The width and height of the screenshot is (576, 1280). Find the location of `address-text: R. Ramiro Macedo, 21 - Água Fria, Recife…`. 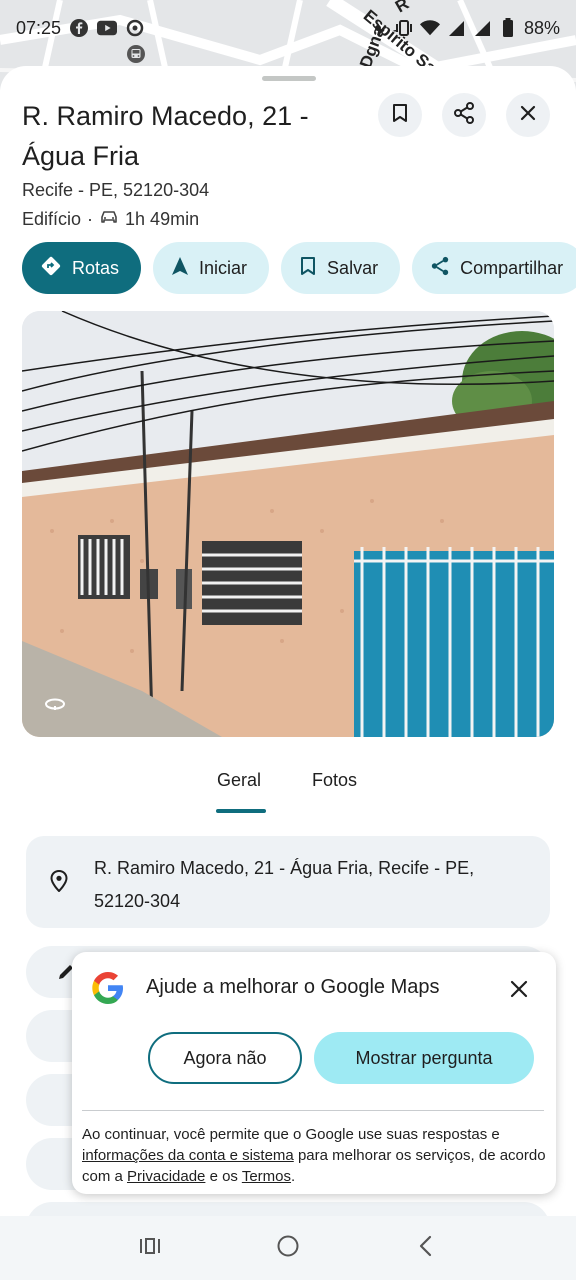

address-text: R. Ramiro Macedo, 21 - Água Fria, Recife… is located at coordinates (284, 884).